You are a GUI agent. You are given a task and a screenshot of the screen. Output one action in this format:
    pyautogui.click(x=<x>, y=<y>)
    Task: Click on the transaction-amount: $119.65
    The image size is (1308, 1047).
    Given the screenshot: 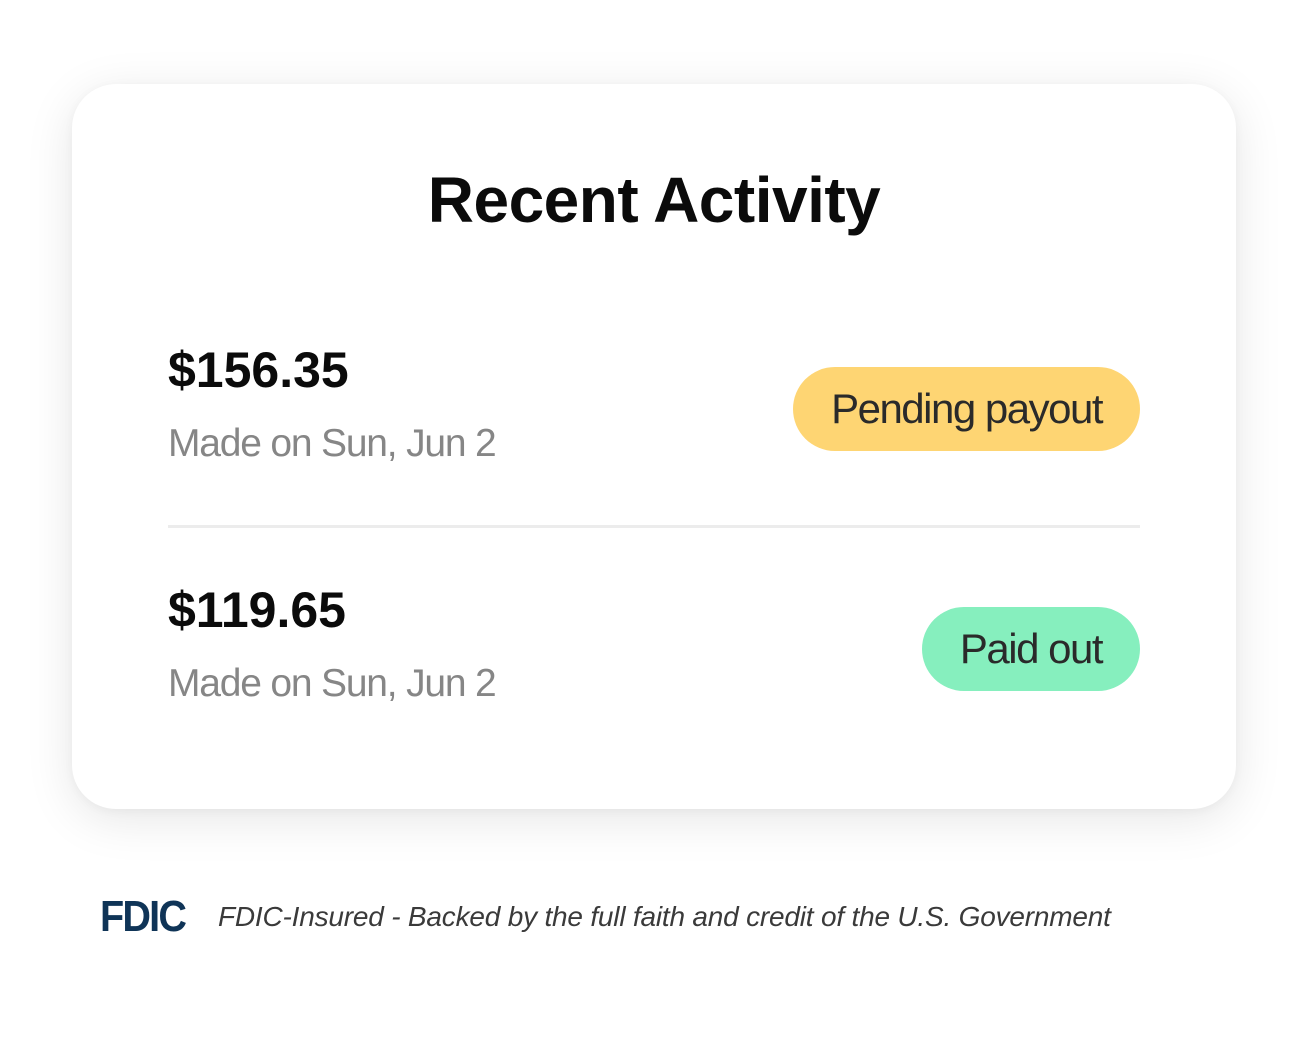 What is the action you would take?
    pyautogui.click(x=257, y=610)
    